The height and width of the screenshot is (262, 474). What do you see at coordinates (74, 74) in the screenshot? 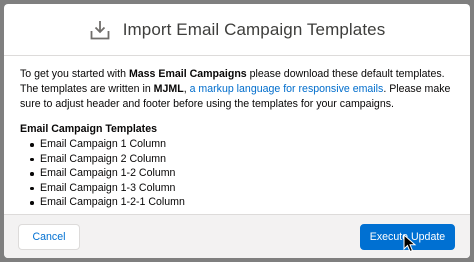
I see `intro-text-part1: To get you started with` at bounding box center [74, 74].